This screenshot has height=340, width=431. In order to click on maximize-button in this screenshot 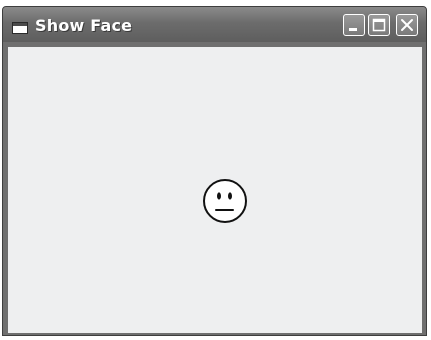, I will do `click(379, 25)`.